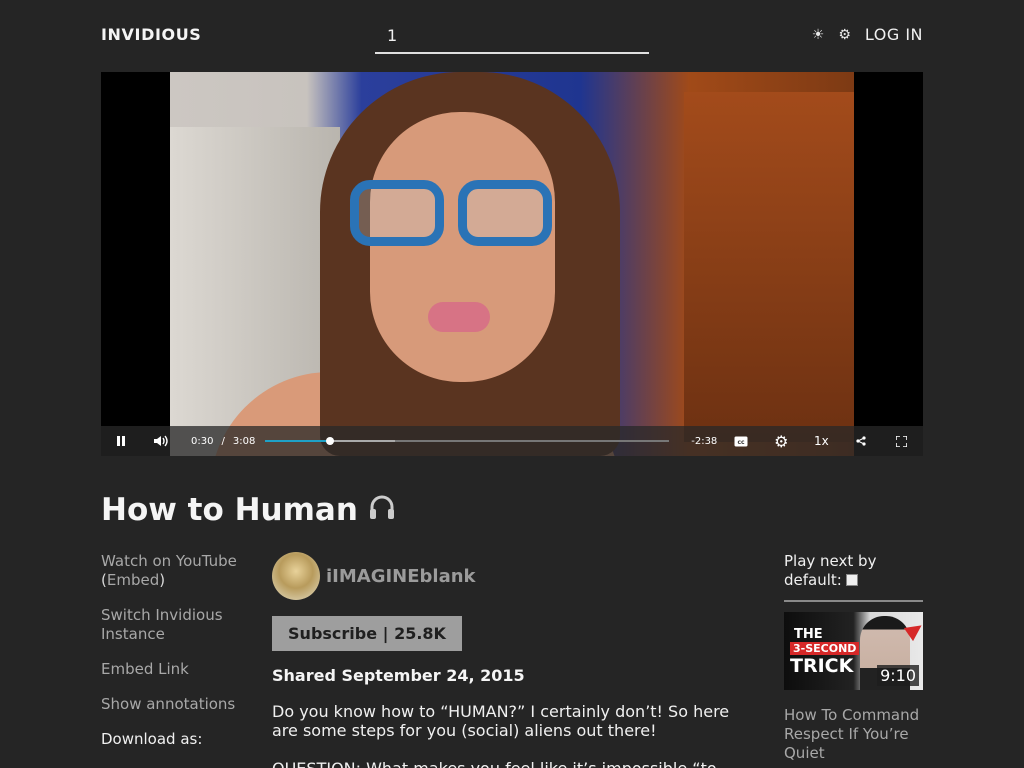 The width and height of the screenshot is (1024, 768). I want to click on captions-icon: cc, so click(741, 441).